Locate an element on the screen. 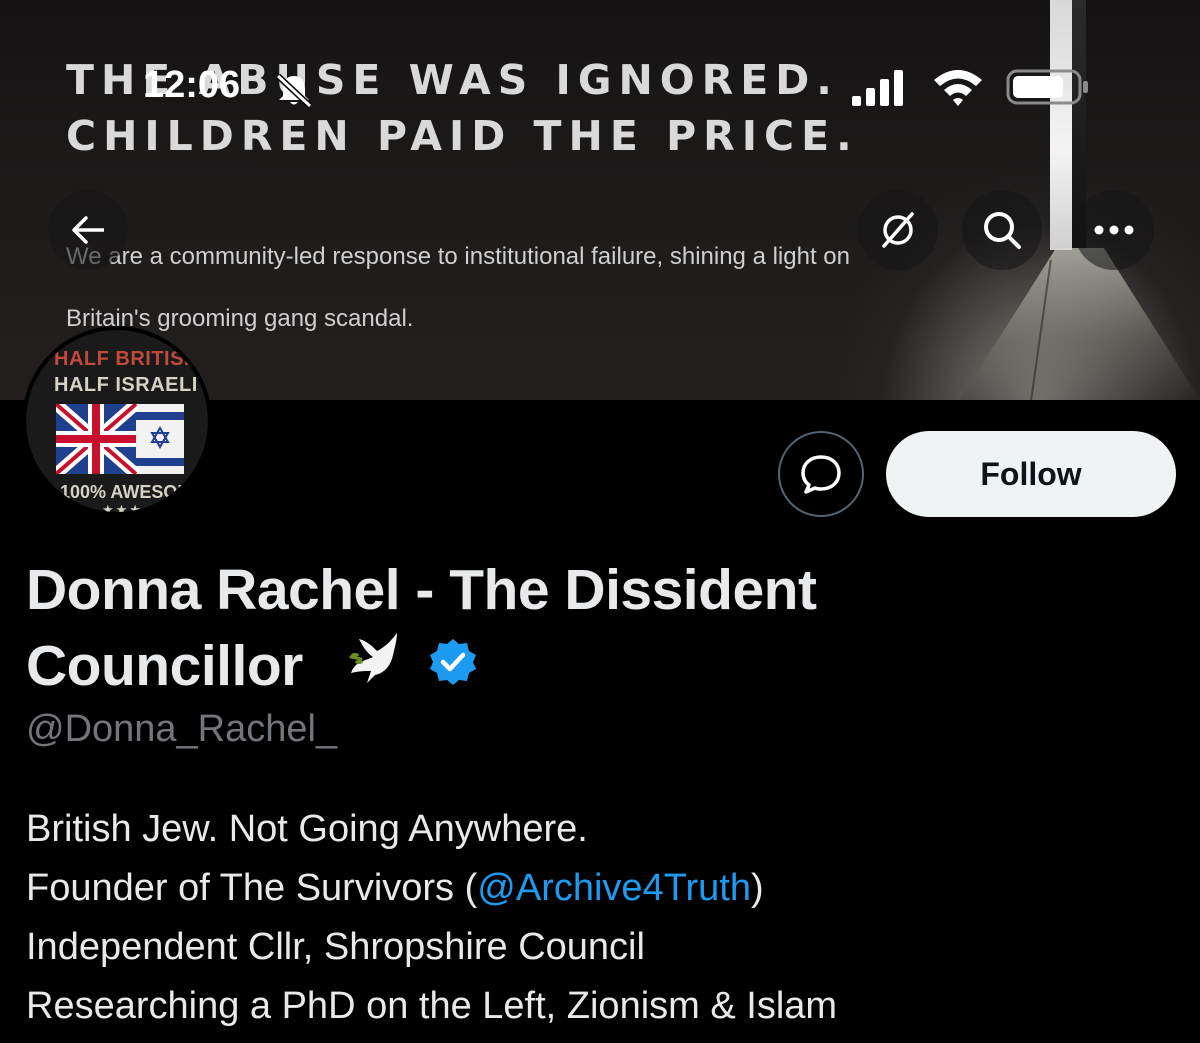 Image resolution: width=1200 pixels, height=1043 pixels. back-button is located at coordinates (88, 230).